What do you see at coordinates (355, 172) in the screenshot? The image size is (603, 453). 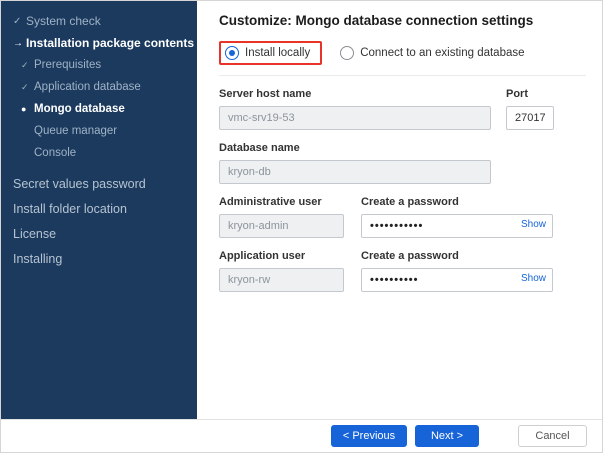 I see `database-name-input` at bounding box center [355, 172].